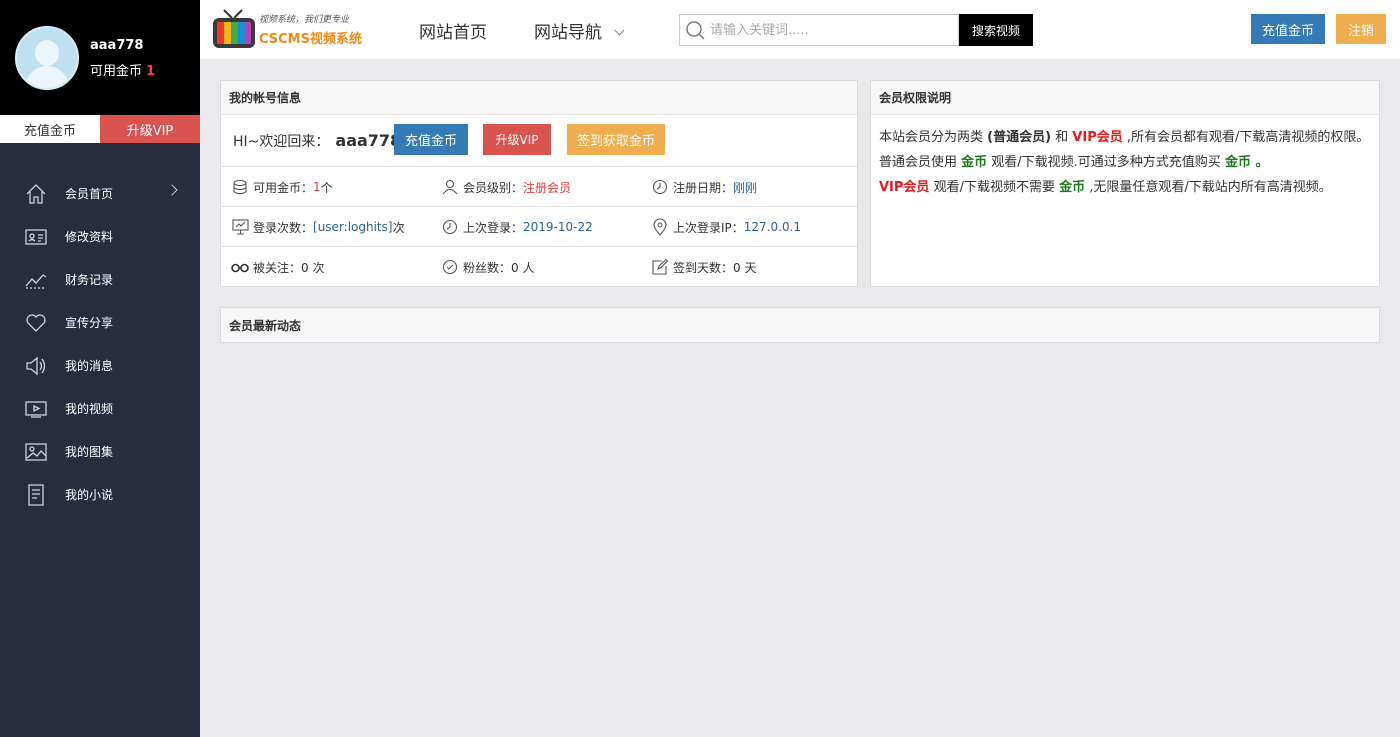  I want to click on chevron-right-icon, so click(172, 190).